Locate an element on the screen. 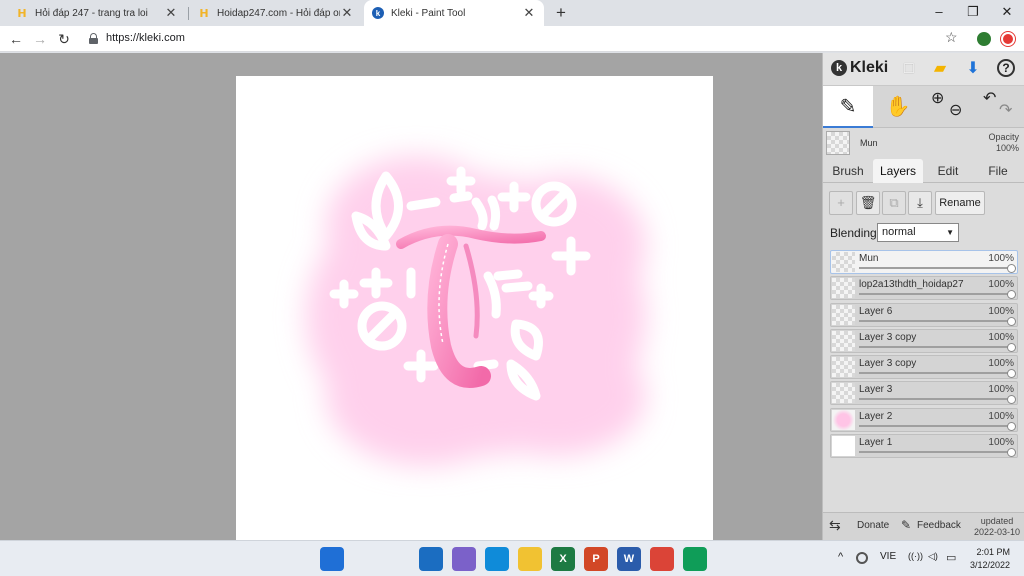 Image resolution: width=1024 pixels, height=576 pixels. redo-icon: ↷ is located at coordinates (1005, 111).